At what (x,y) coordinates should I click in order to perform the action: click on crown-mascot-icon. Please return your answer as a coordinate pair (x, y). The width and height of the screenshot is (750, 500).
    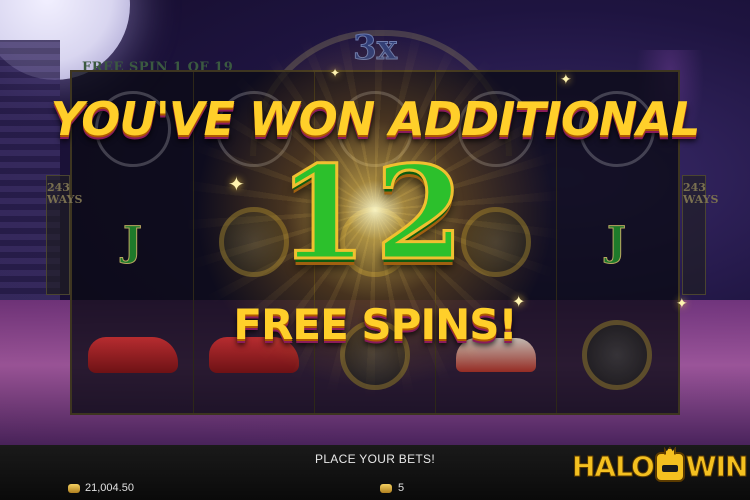
    Looking at the image, I should click on (669, 466).